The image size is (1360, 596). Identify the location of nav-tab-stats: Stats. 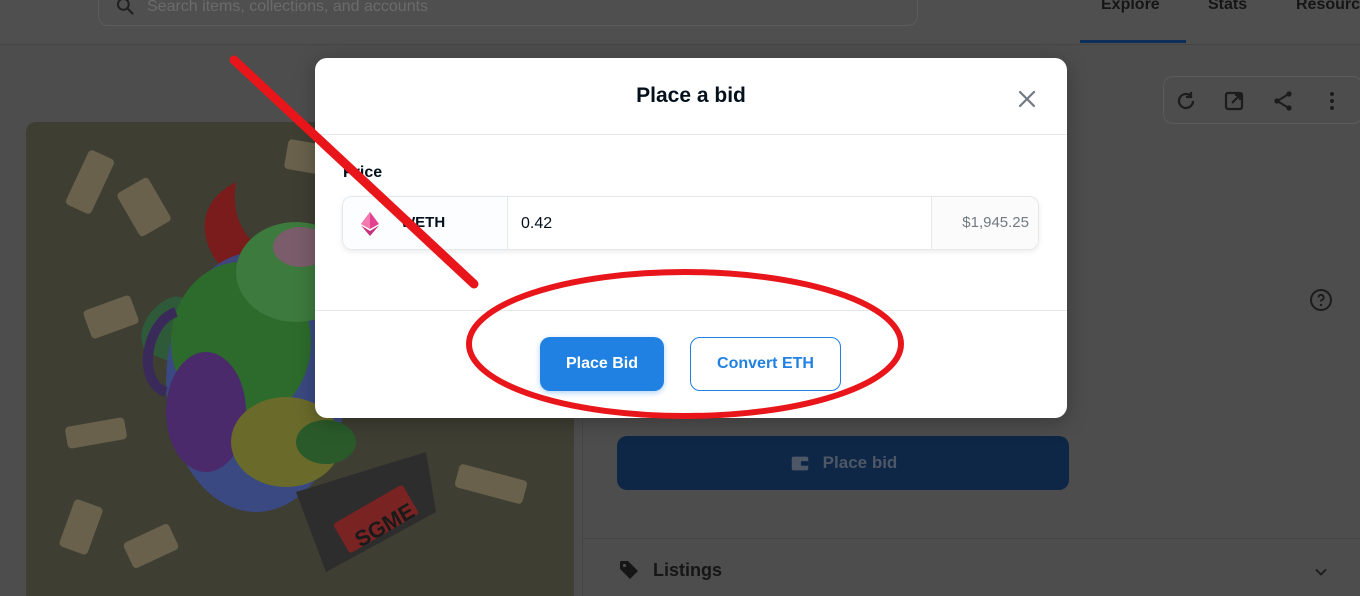
(1227, 7).